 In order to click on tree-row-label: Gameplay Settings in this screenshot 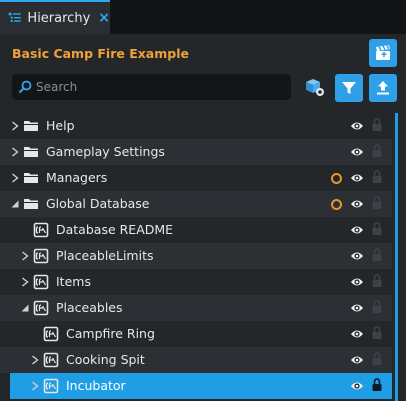, I will do `click(105, 151)`.